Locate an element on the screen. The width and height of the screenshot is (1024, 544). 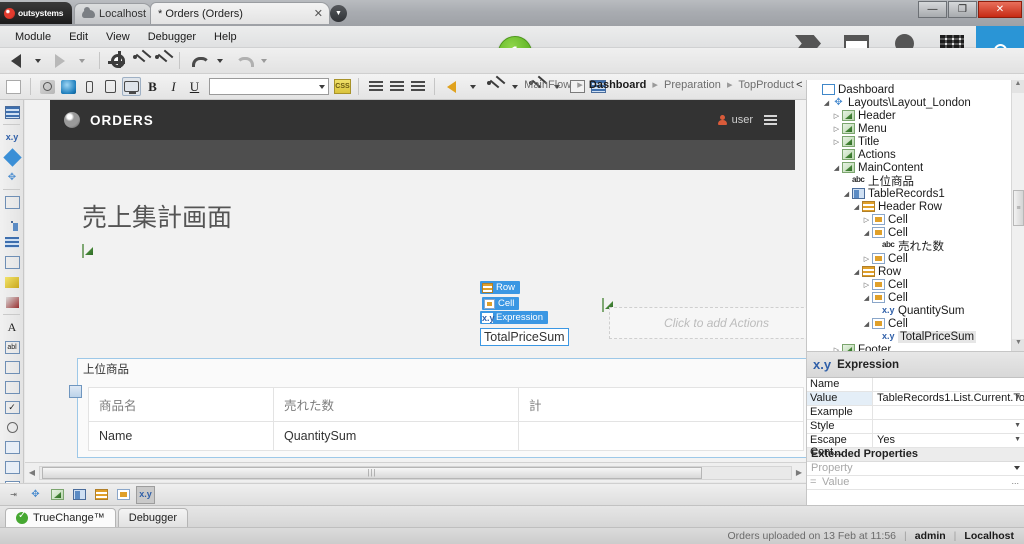
filter-row-button is located at coordinates (101, 495).